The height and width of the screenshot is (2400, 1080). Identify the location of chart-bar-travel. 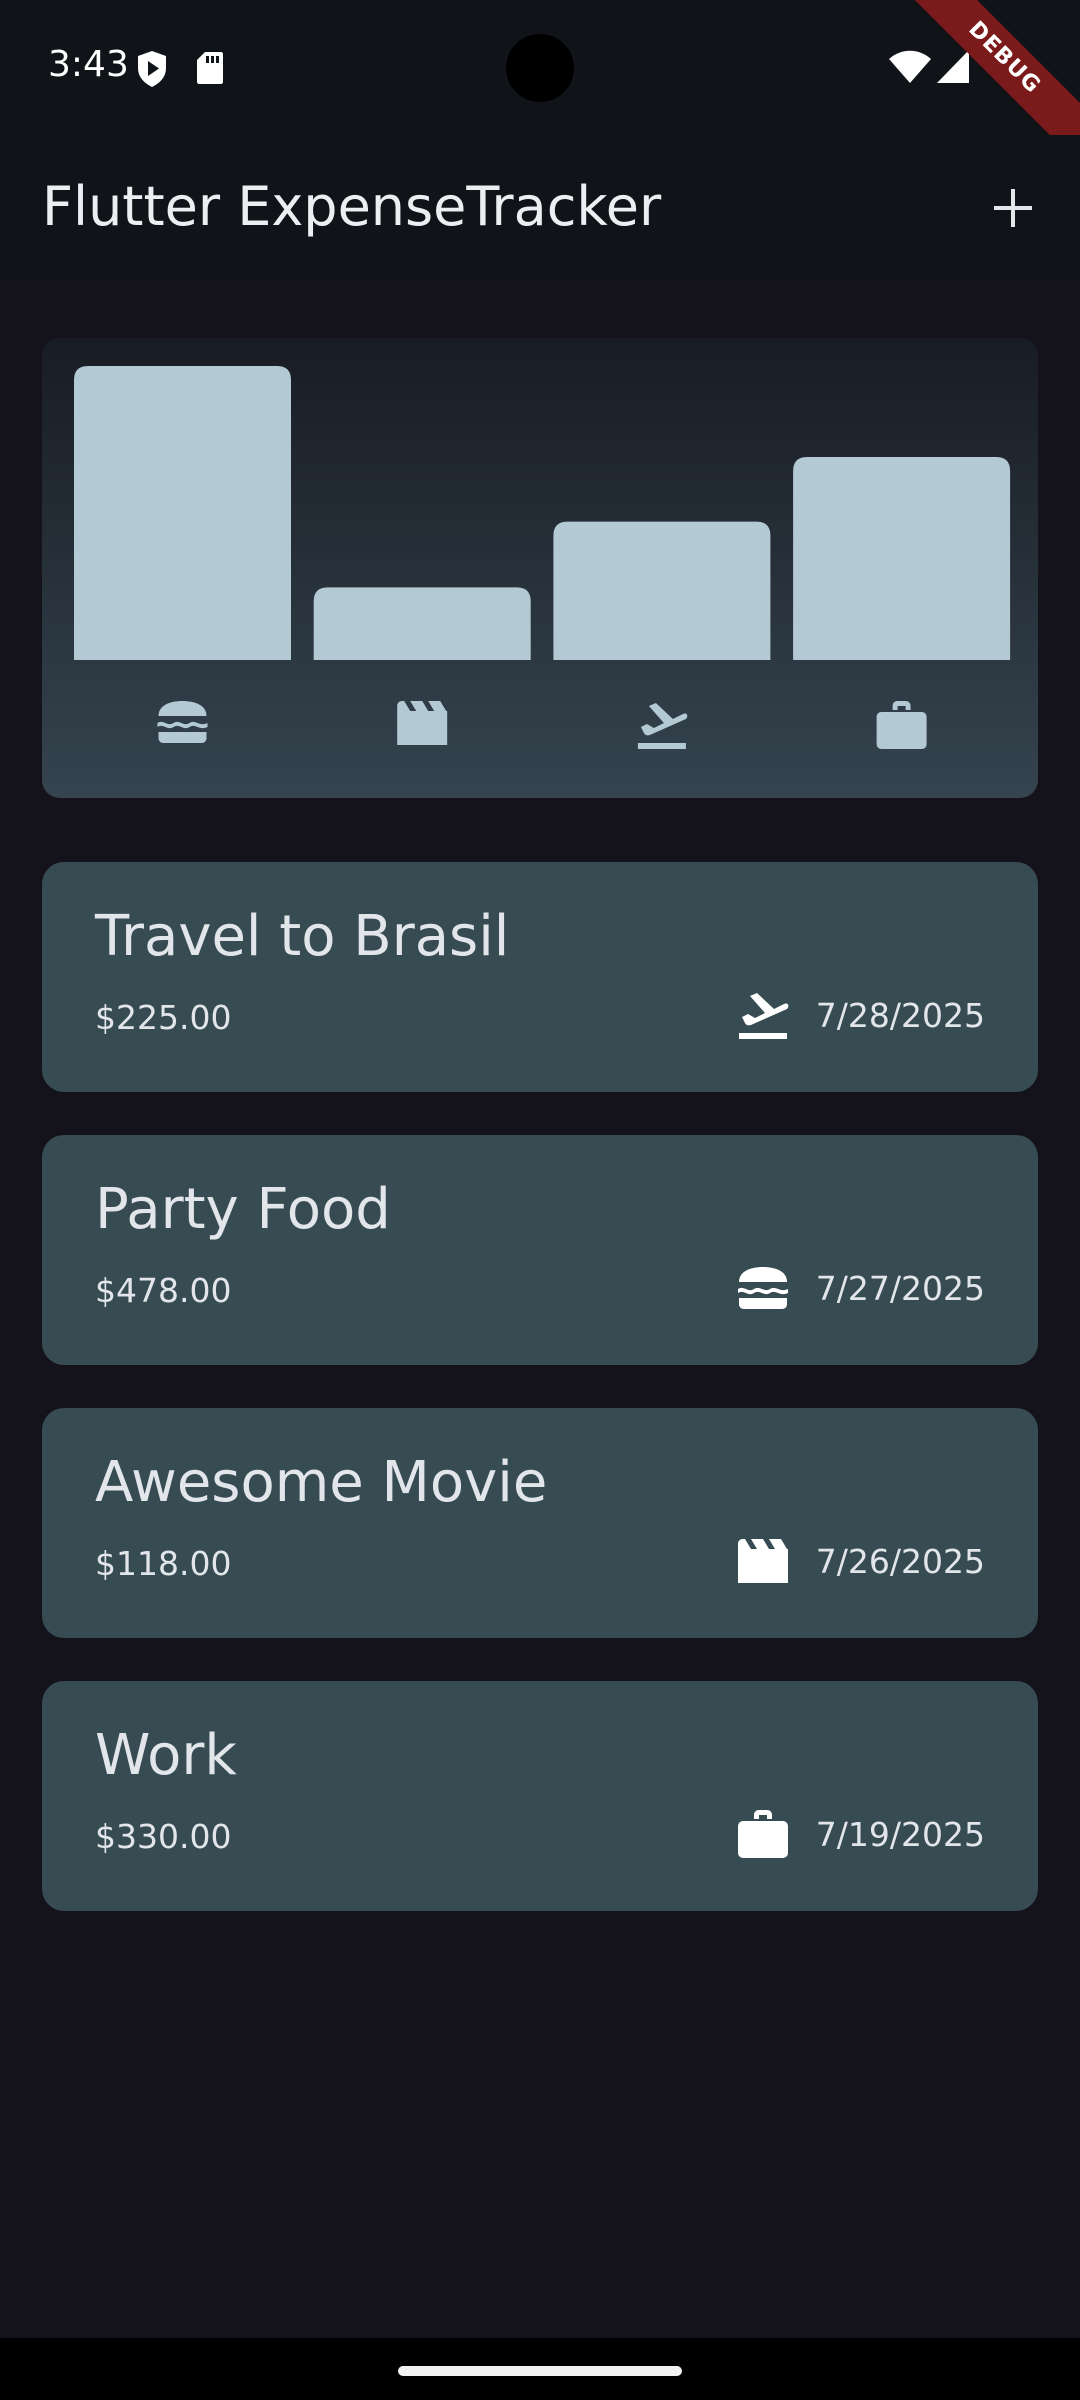
(662, 590).